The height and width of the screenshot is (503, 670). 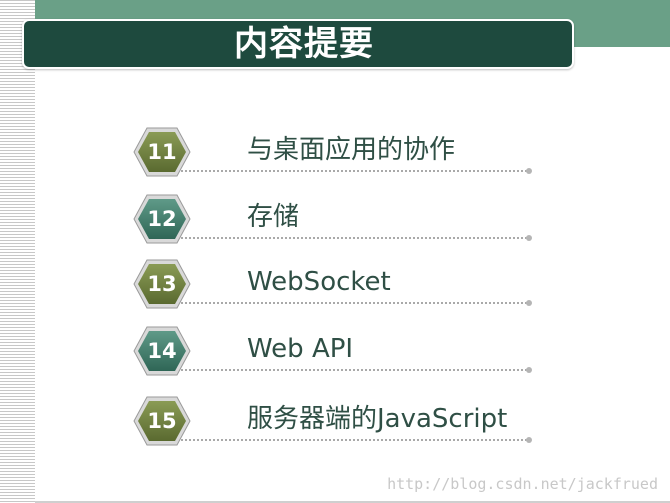 What do you see at coordinates (304, 44) in the screenshot?
I see `slide-title: 内容提要` at bounding box center [304, 44].